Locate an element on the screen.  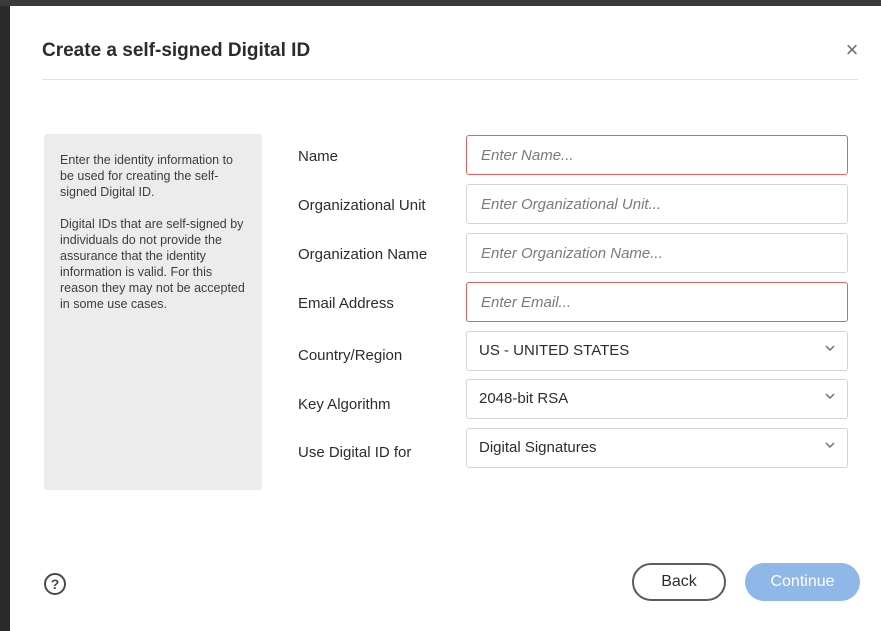
use-for-label: Use Digital ID for is located at coordinates (355, 452).